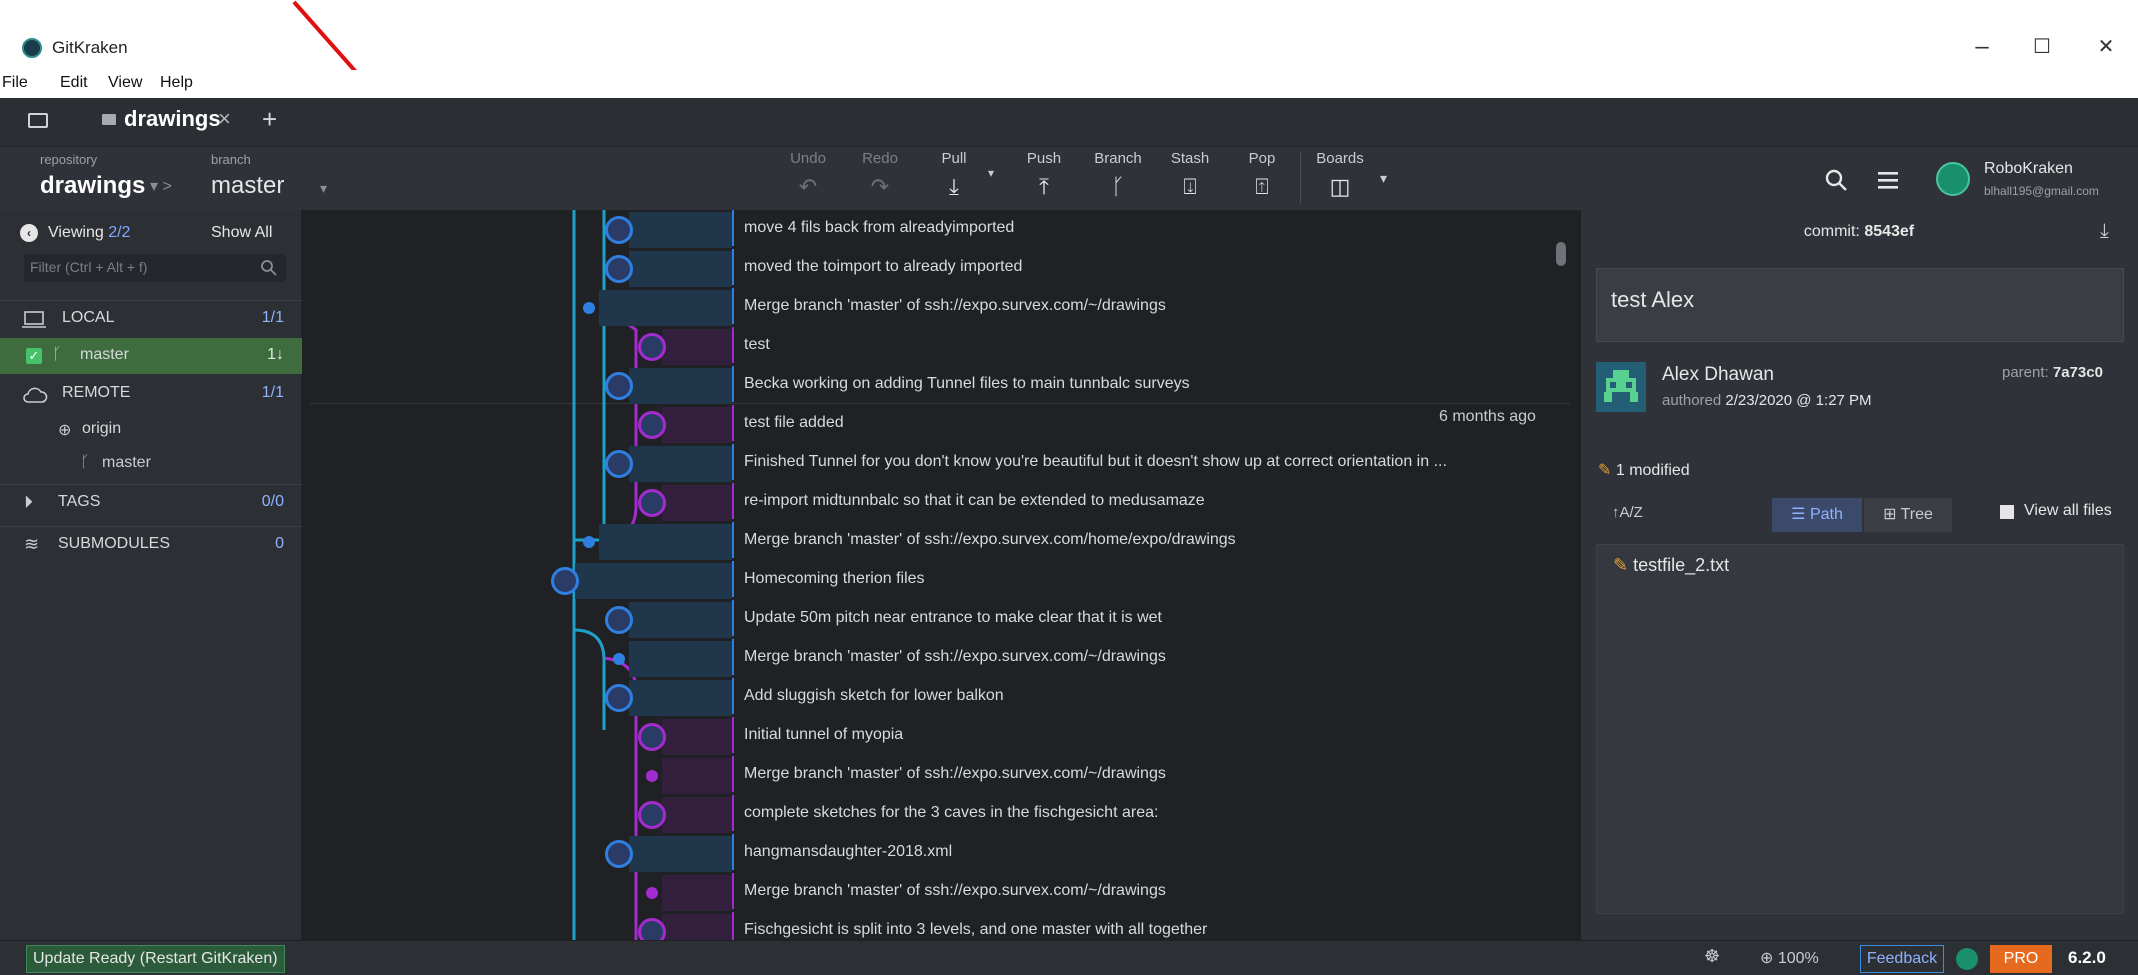  Describe the element at coordinates (2104, 231) in the screenshot. I see `download-icon: ⤓` at that location.